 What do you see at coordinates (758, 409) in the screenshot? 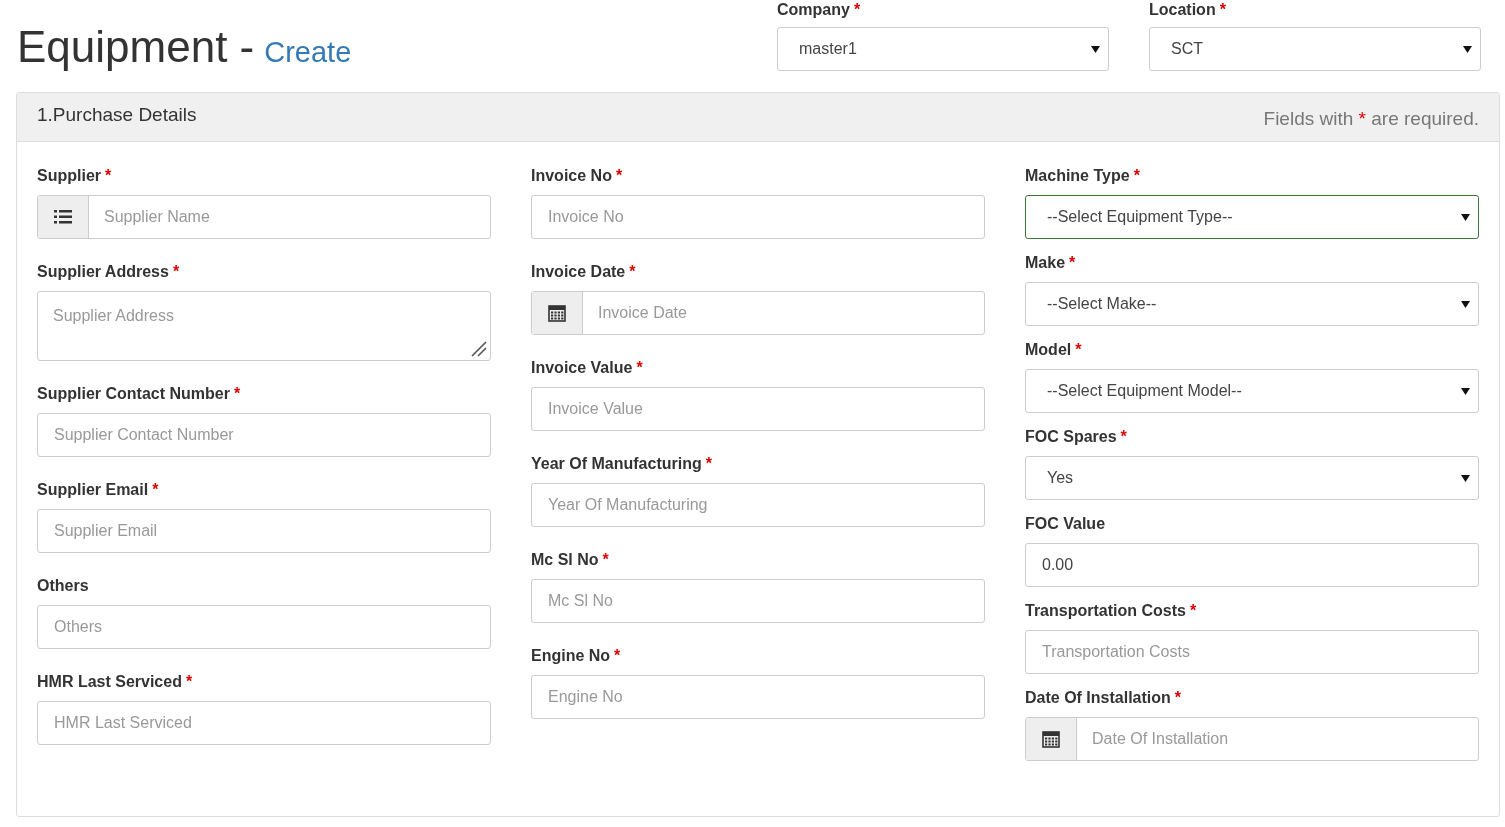
I see `input-field: Invoice Value` at bounding box center [758, 409].